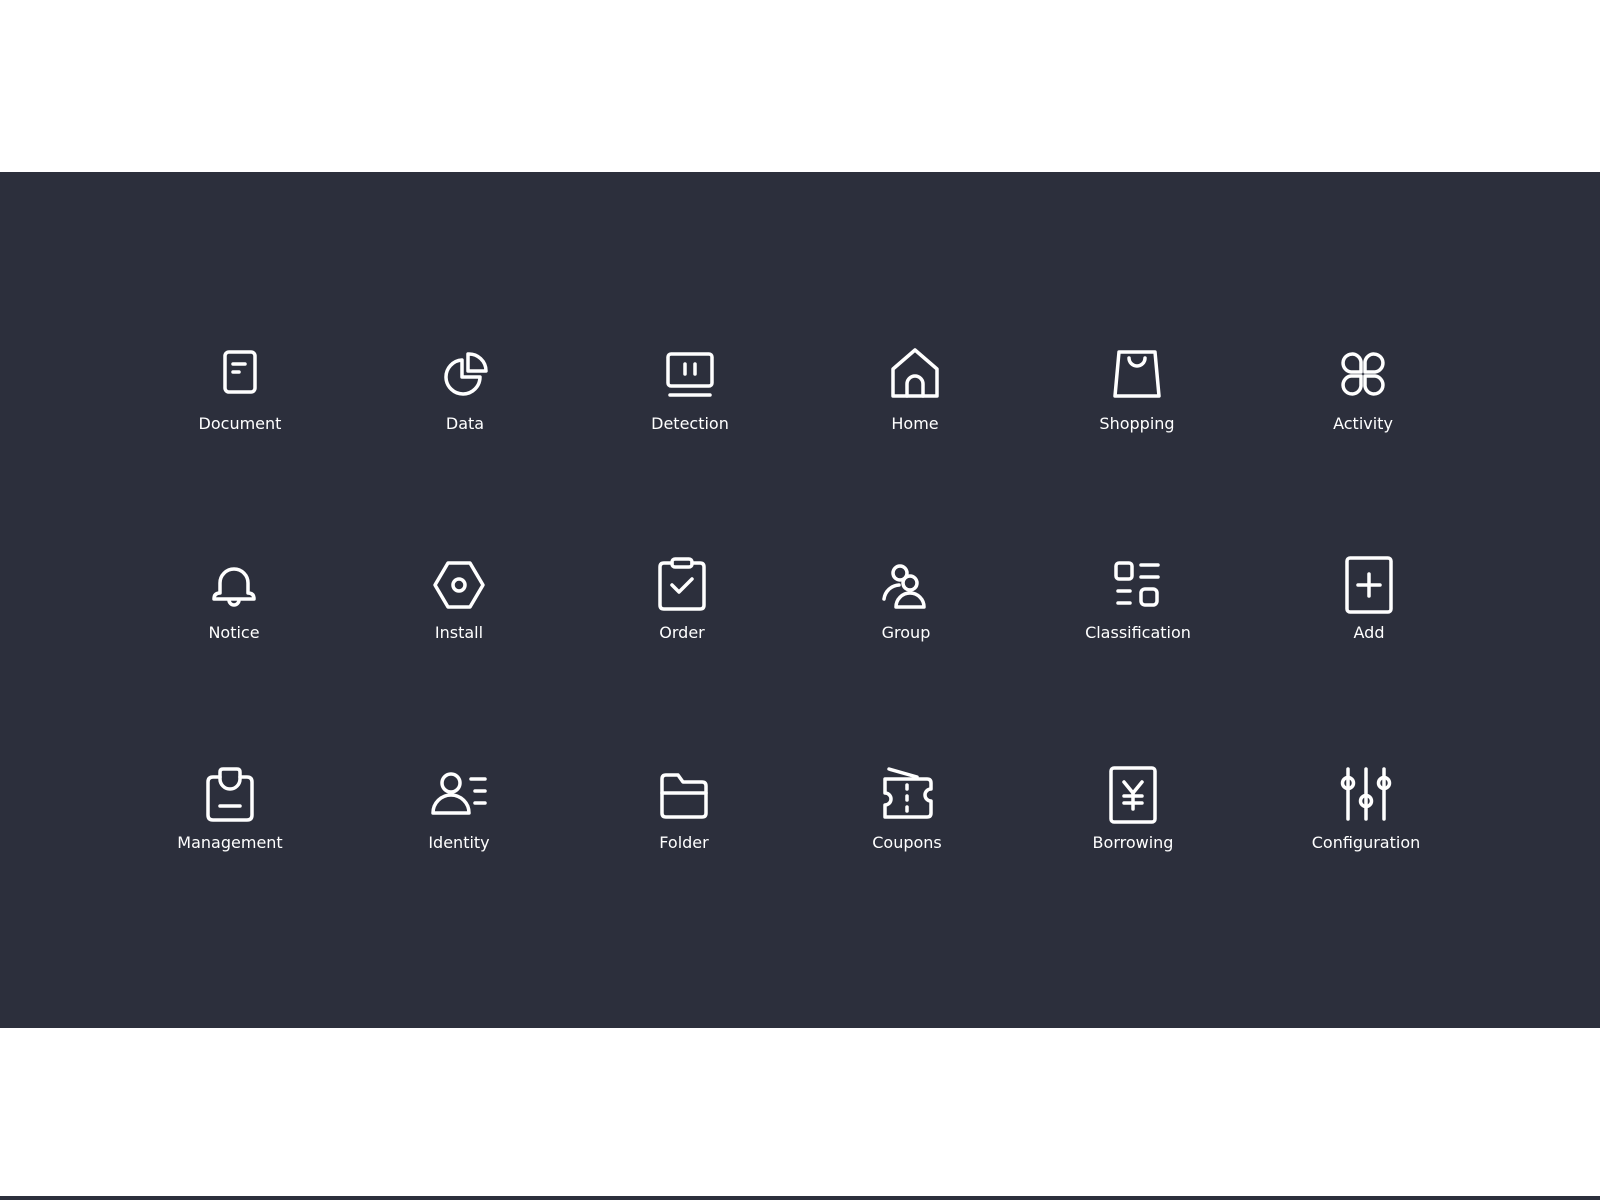 Image resolution: width=1600 pixels, height=1200 pixels. I want to click on icon-label: Order, so click(682, 632).